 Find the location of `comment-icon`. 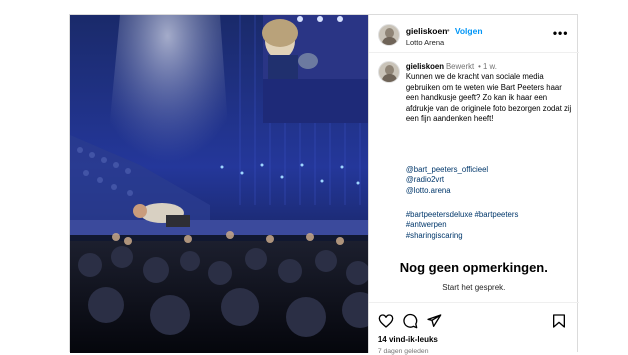

comment-icon is located at coordinates (410, 321).